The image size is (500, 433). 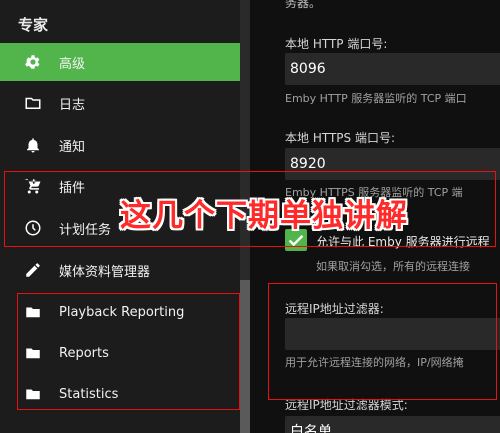 What do you see at coordinates (33, 62) in the screenshot?
I see `gear-icon` at bounding box center [33, 62].